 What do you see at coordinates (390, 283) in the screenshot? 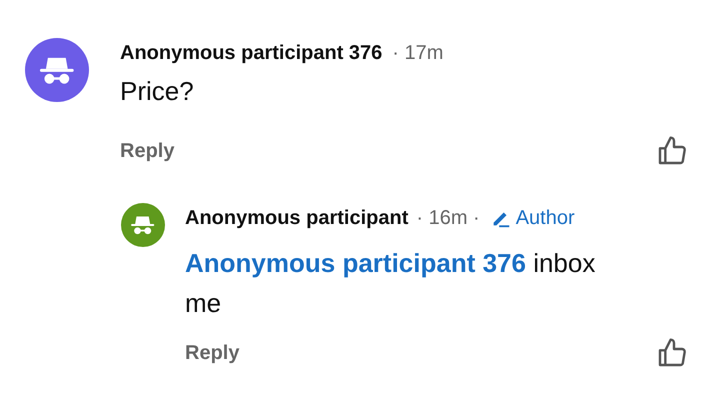
I see `reply-text: Anonymous participant 376 inbox me` at bounding box center [390, 283].